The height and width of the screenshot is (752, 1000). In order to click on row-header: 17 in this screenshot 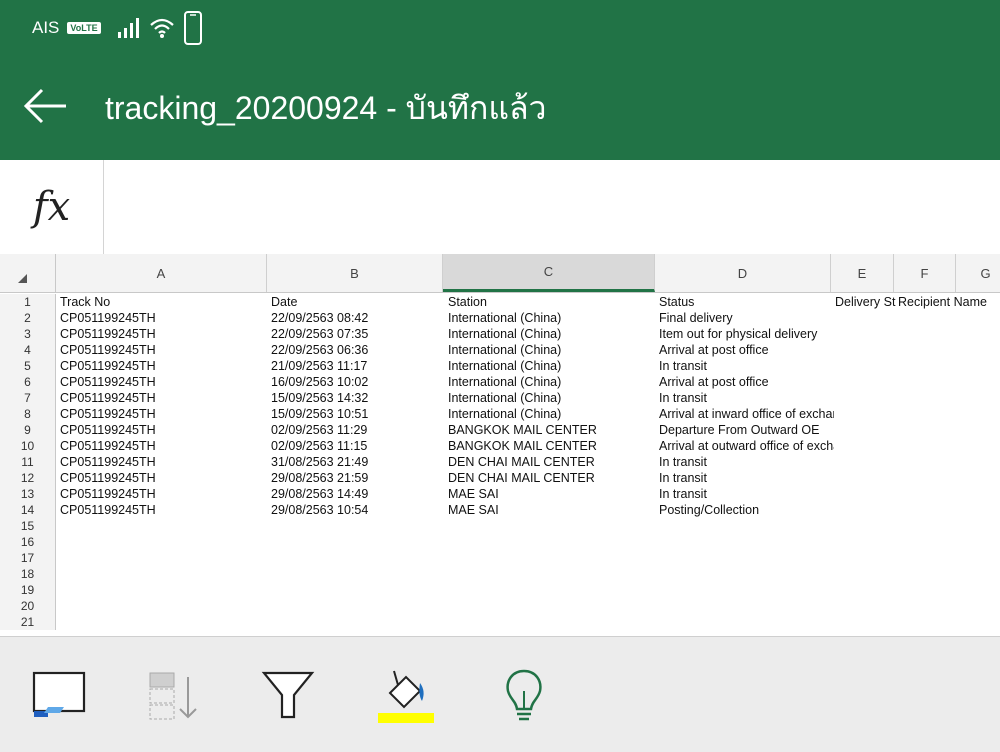, I will do `click(28, 558)`.